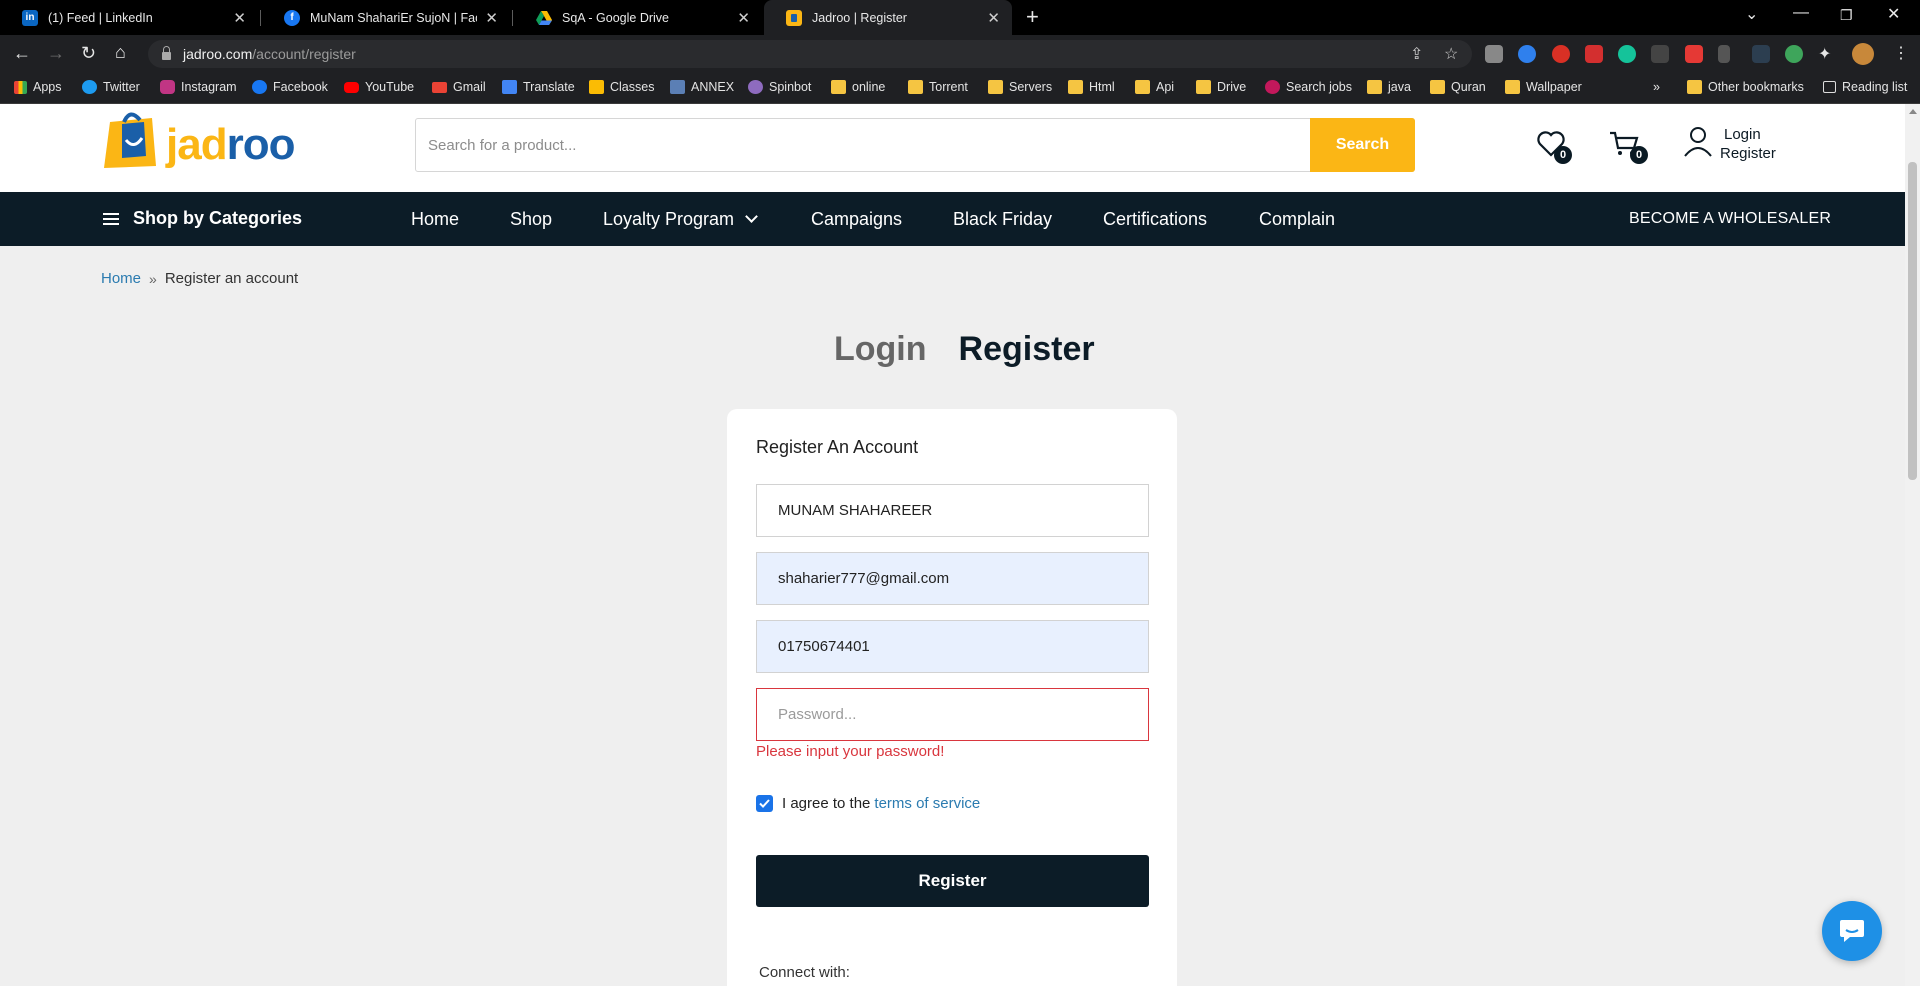 This screenshot has width=1920, height=986. What do you see at coordinates (1893, 14) in the screenshot?
I see `close-window-button: ✕` at bounding box center [1893, 14].